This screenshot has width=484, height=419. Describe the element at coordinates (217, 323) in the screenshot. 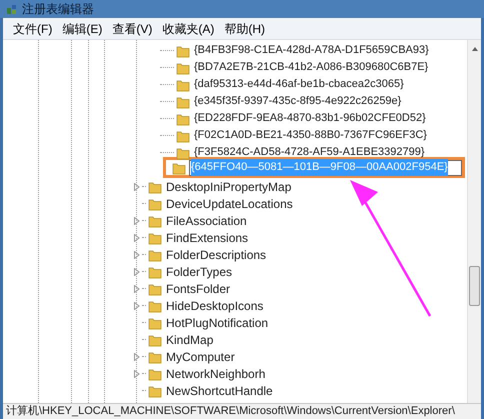

I see `registry-key-label: HotPlugNotification` at that location.